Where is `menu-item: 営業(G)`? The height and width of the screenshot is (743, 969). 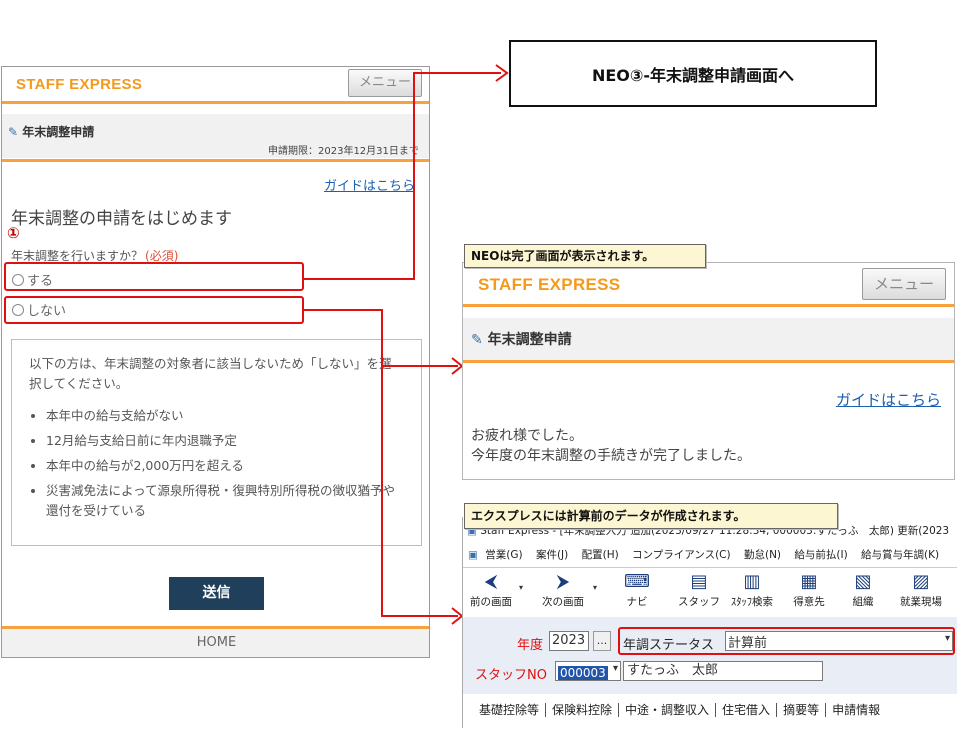
menu-item: 営業(G) is located at coordinates (503, 555).